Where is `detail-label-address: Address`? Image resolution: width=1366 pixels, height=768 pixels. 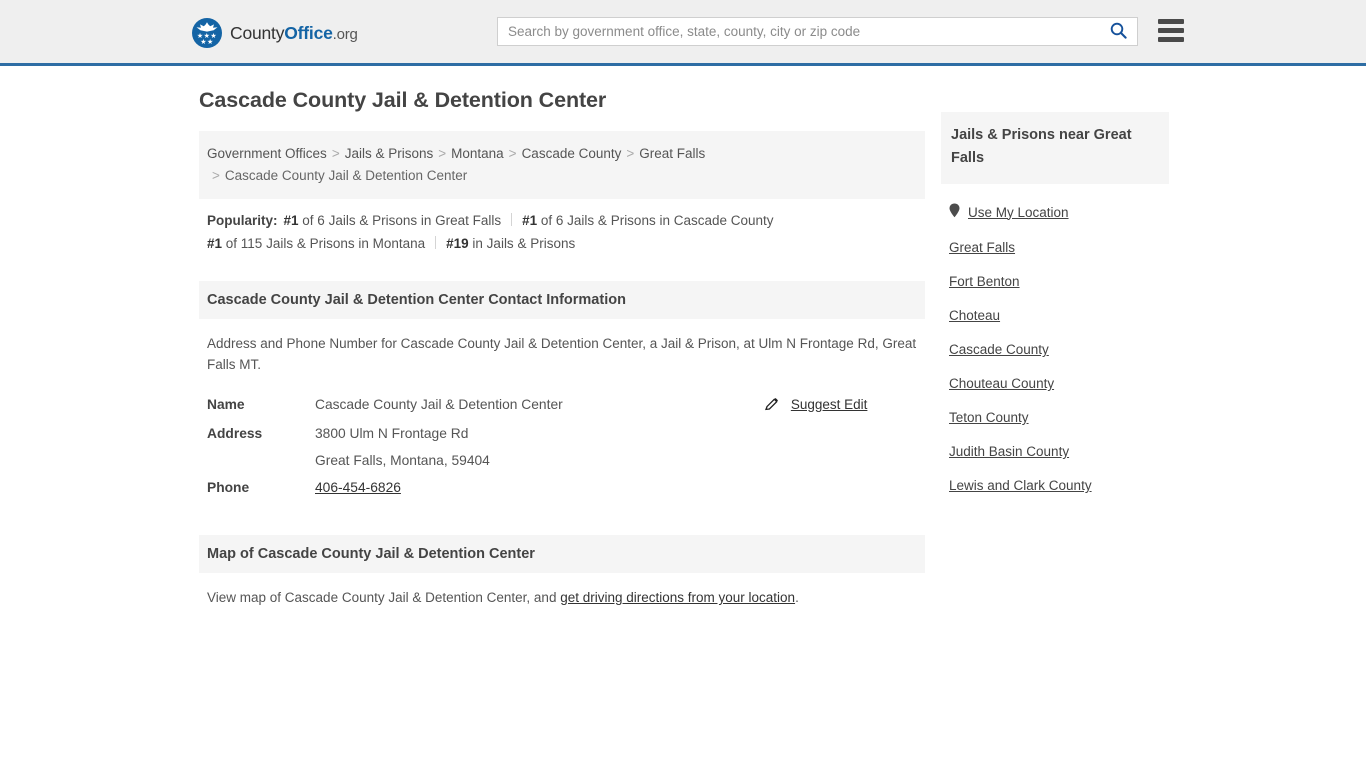 detail-label-address: Address is located at coordinates (235, 433).